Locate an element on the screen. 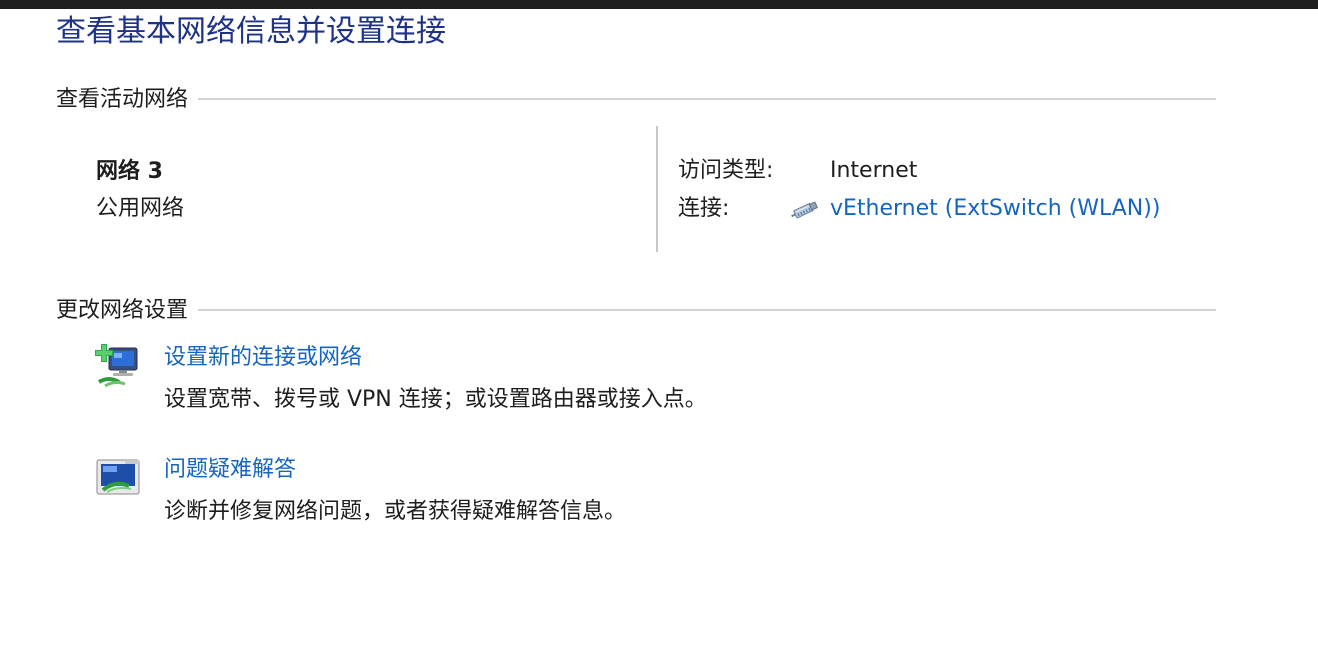 The height and width of the screenshot is (652, 1318). page-title: 查看基本网络信息并设置连接 is located at coordinates (251, 31).